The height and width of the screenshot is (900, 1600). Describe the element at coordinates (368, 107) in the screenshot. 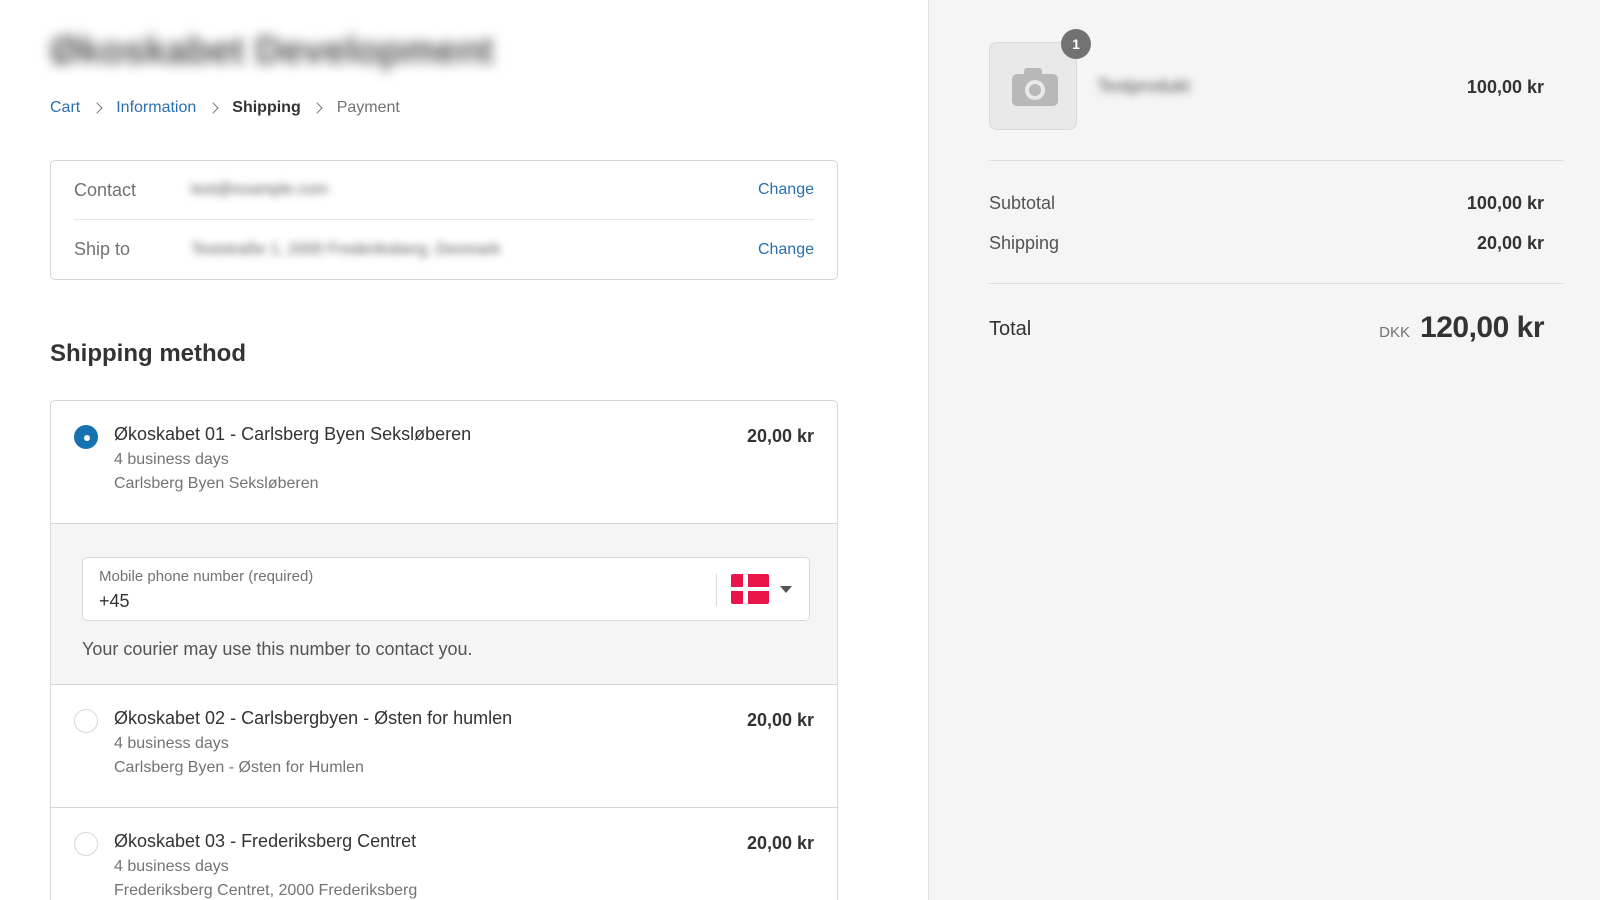

I see `breadcrumb-payment: Payment` at that location.